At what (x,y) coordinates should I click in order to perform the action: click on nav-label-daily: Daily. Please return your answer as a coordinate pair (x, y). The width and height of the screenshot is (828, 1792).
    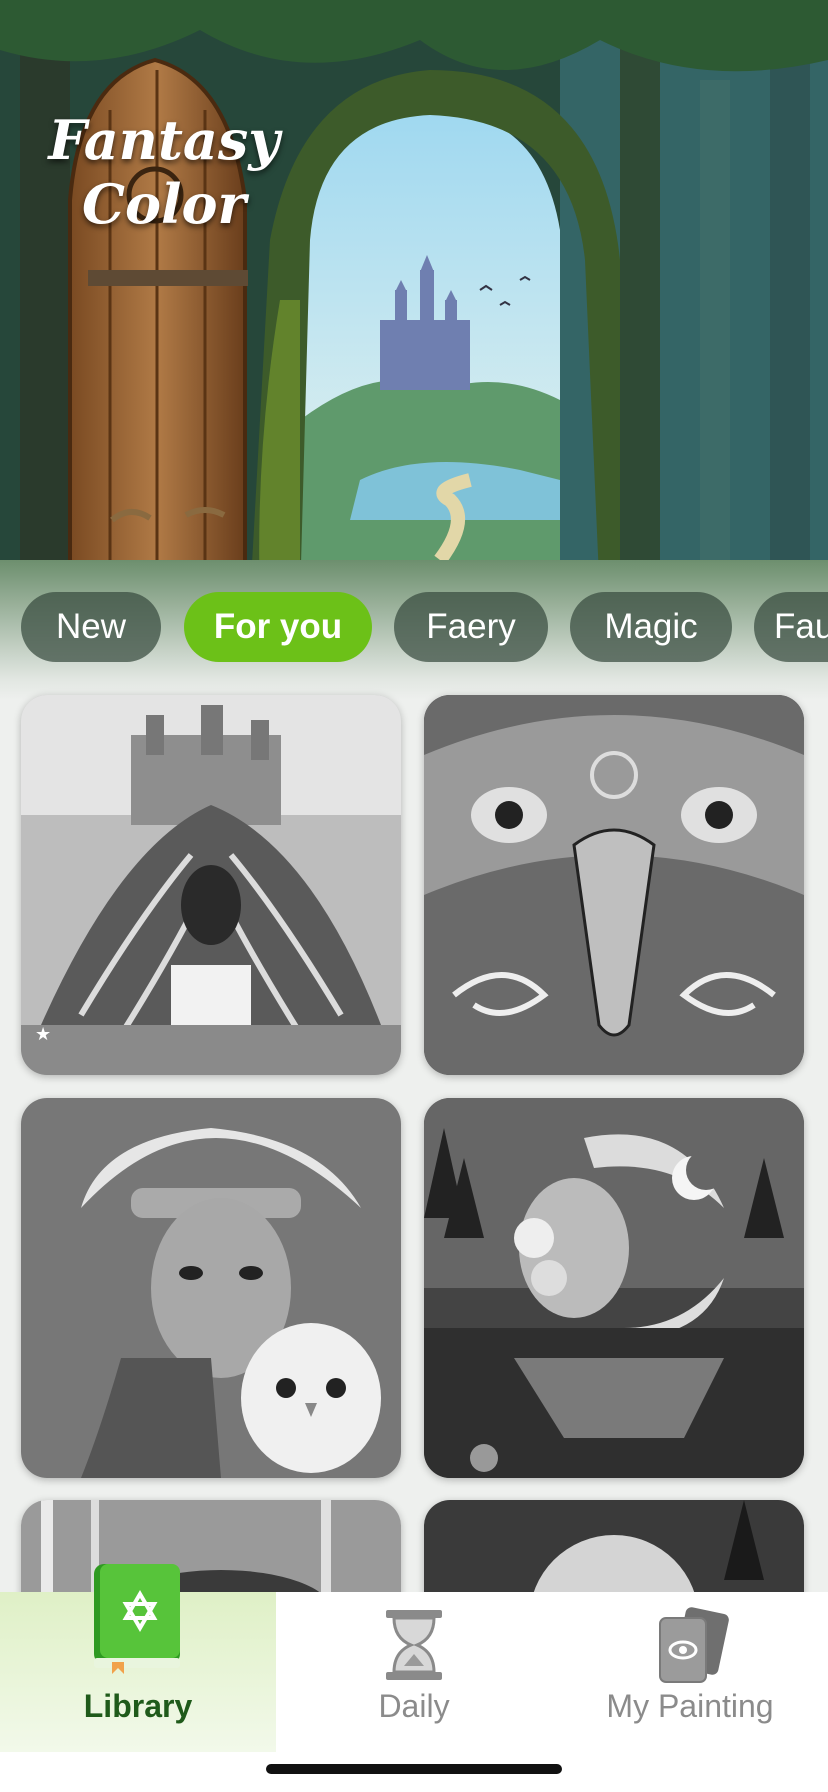
    Looking at the image, I should click on (414, 1706).